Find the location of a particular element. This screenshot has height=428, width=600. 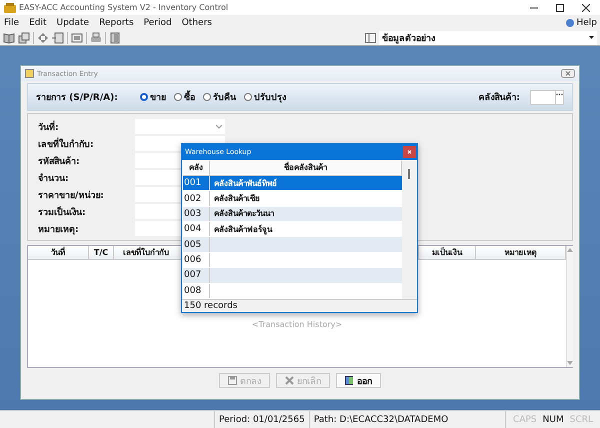

table-cell: 002 is located at coordinates (196, 198).